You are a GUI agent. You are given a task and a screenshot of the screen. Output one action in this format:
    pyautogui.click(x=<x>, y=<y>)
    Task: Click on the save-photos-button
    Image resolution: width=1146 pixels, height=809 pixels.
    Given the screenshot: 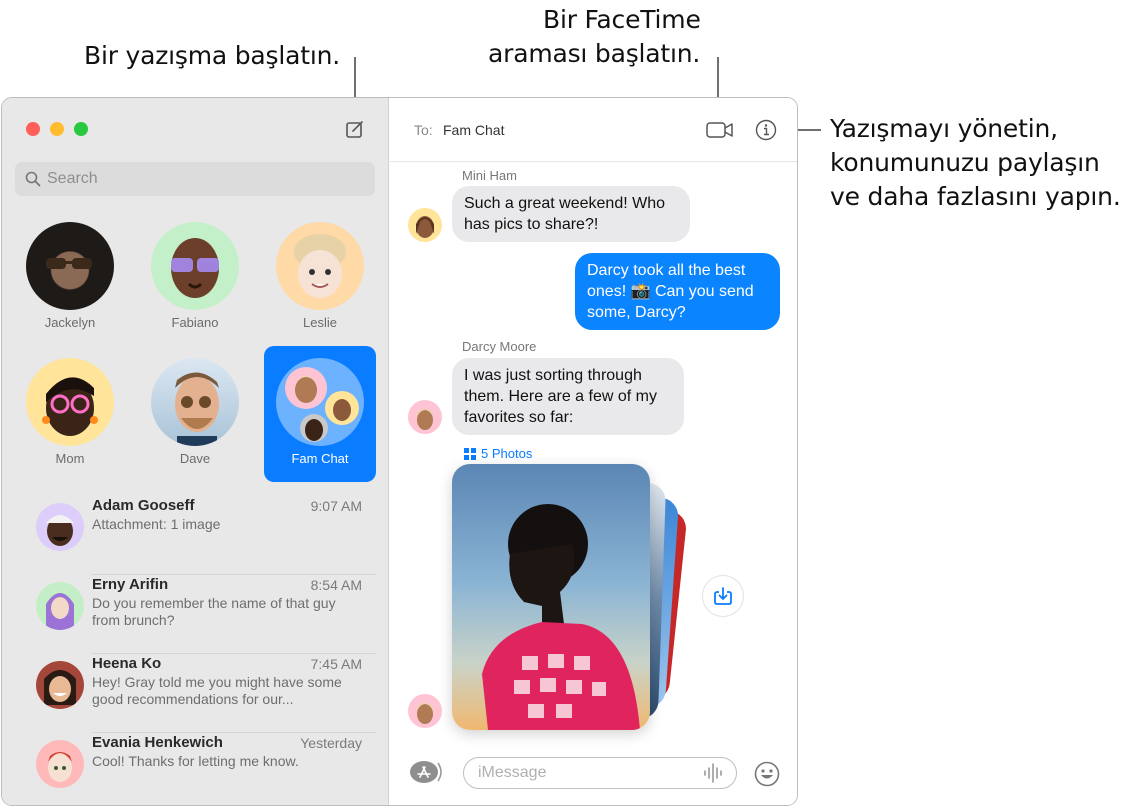 What is the action you would take?
    pyautogui.click(x=723, y=596)
    